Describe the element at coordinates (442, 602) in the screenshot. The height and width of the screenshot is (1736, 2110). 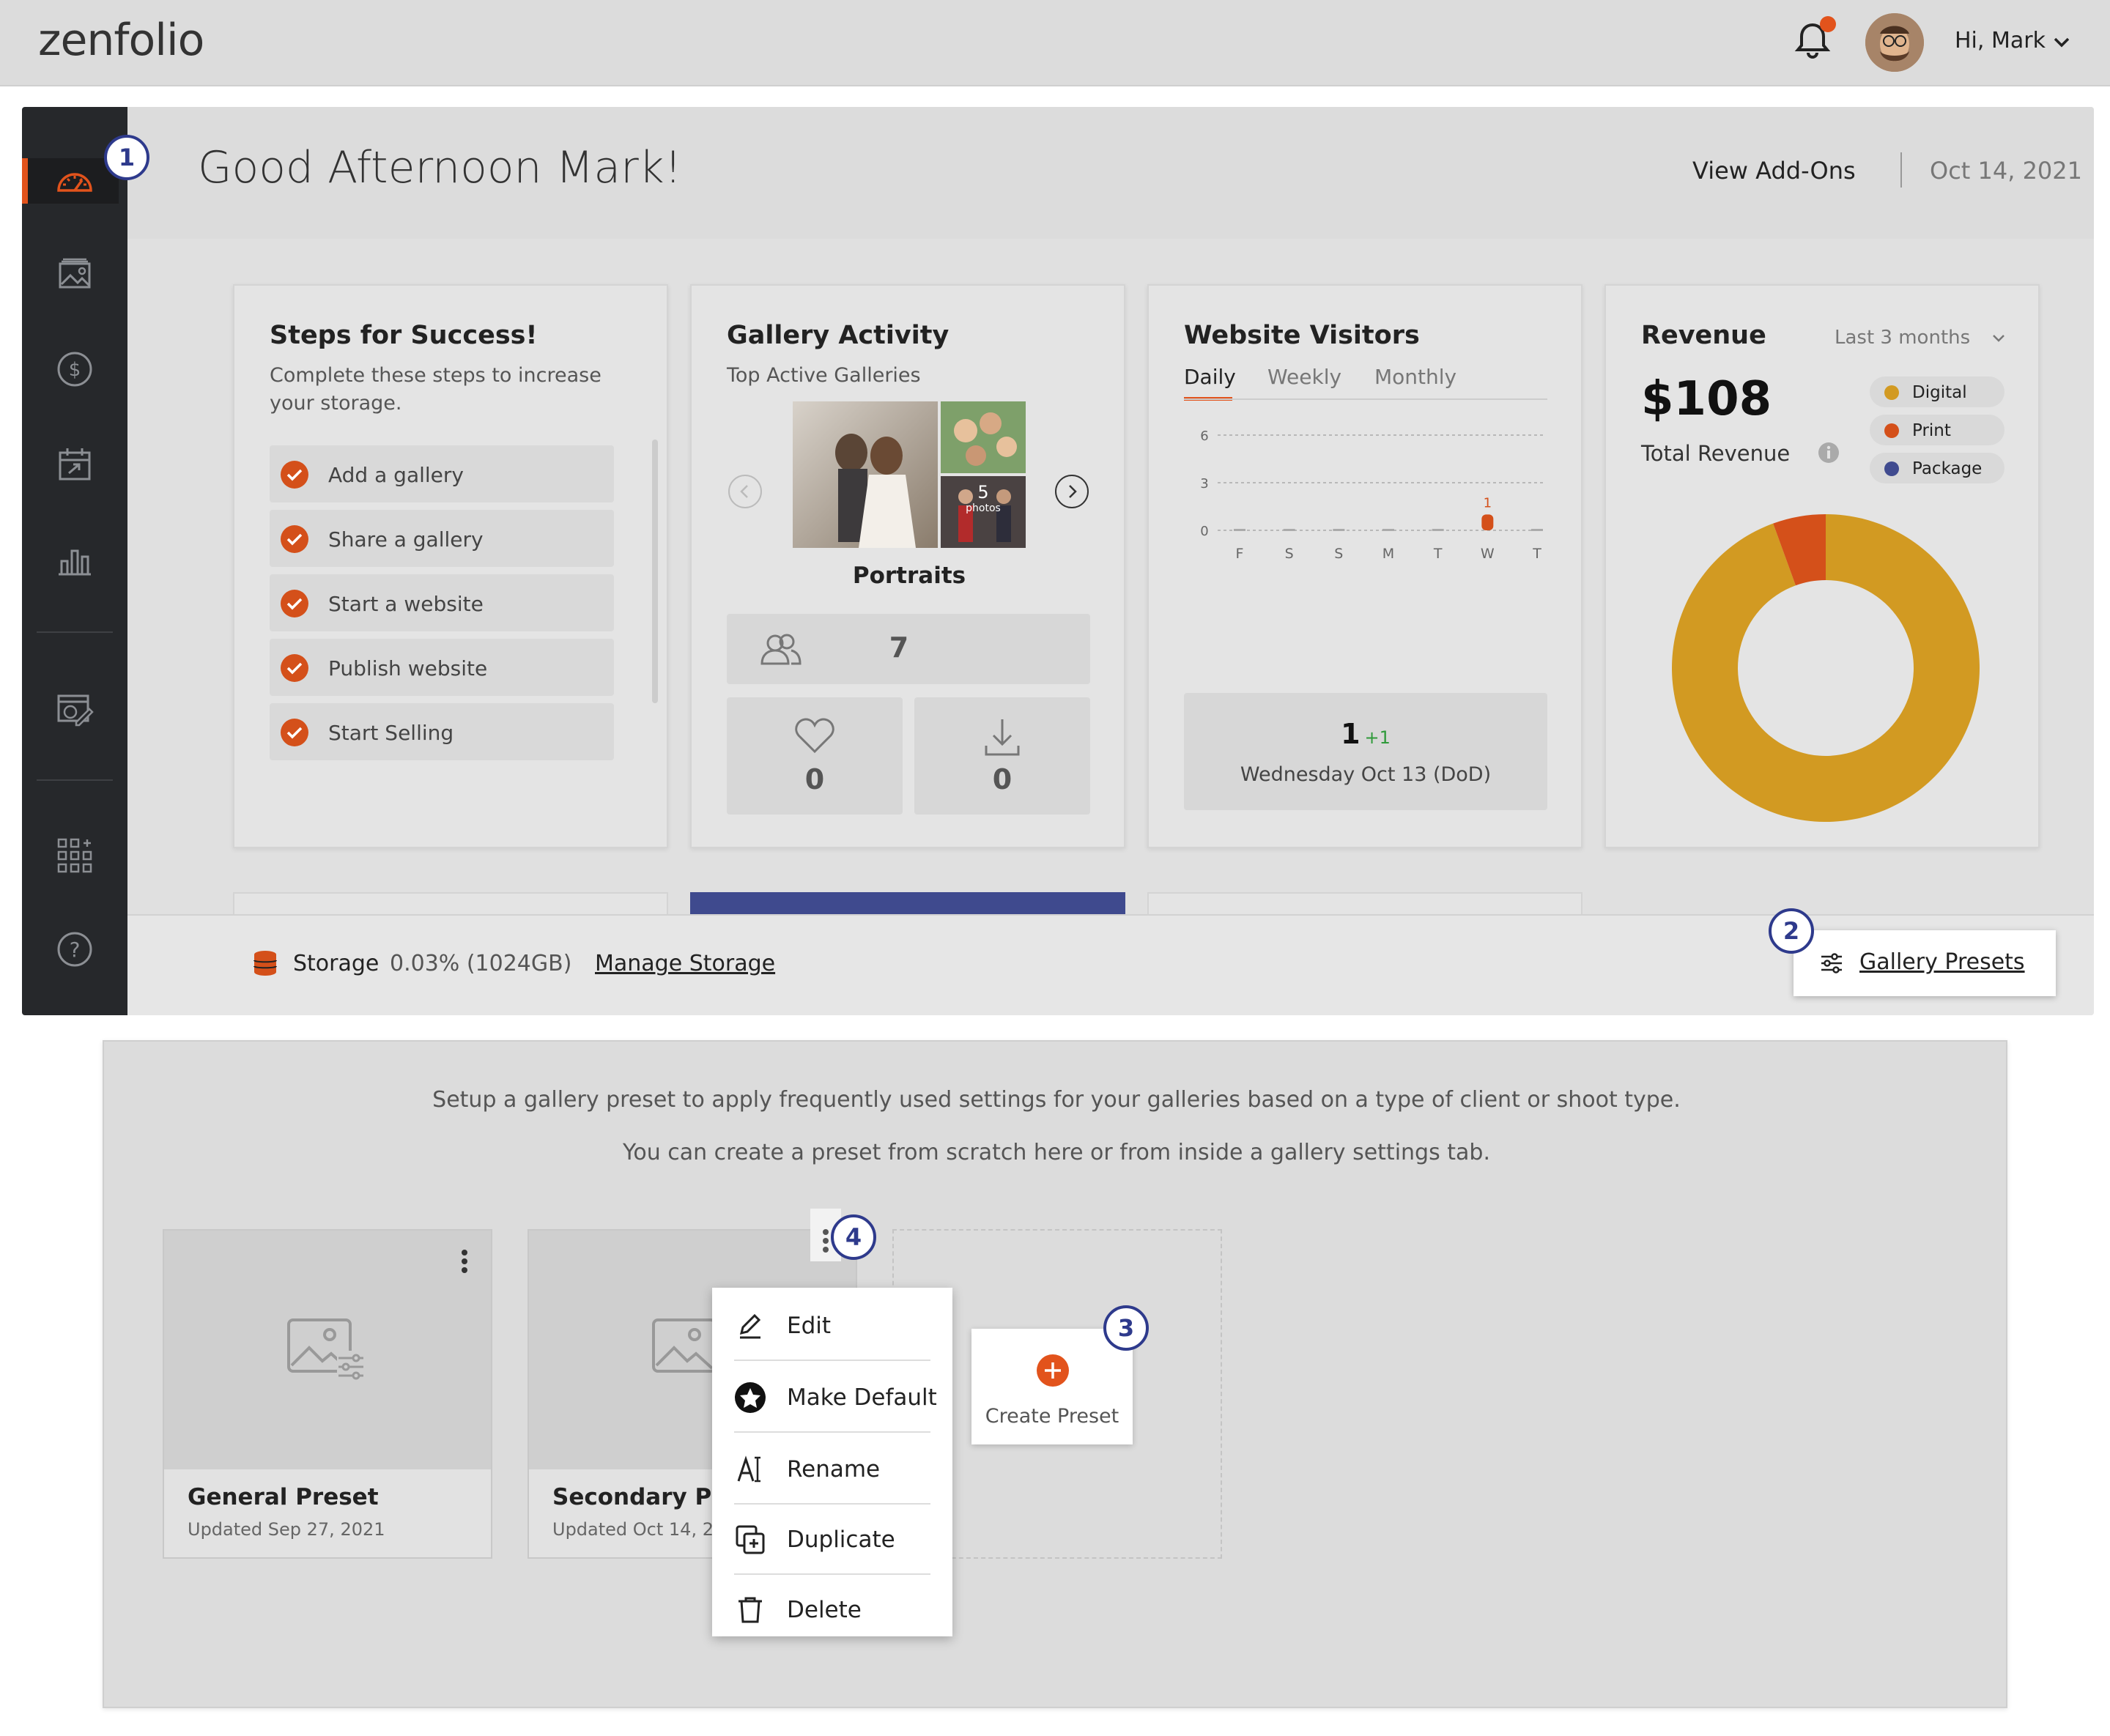
I see `step-item: Start a website` at that location.